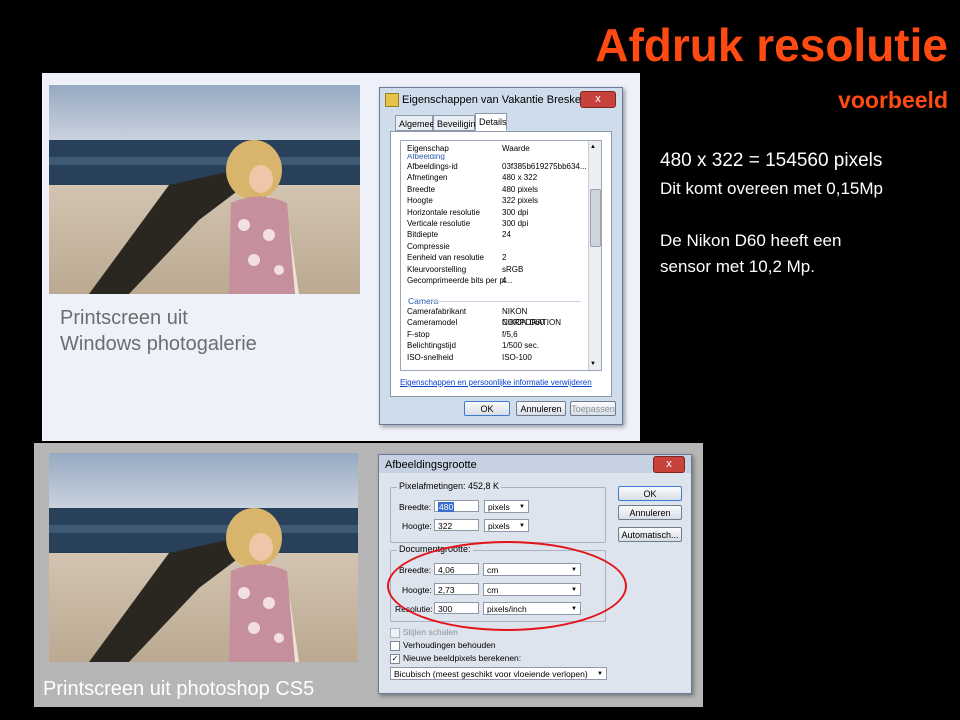 The image size is (960, 720). Describe the element at coordinates (507, 586) in the screenshot. I see `highlight-circle` at that location.